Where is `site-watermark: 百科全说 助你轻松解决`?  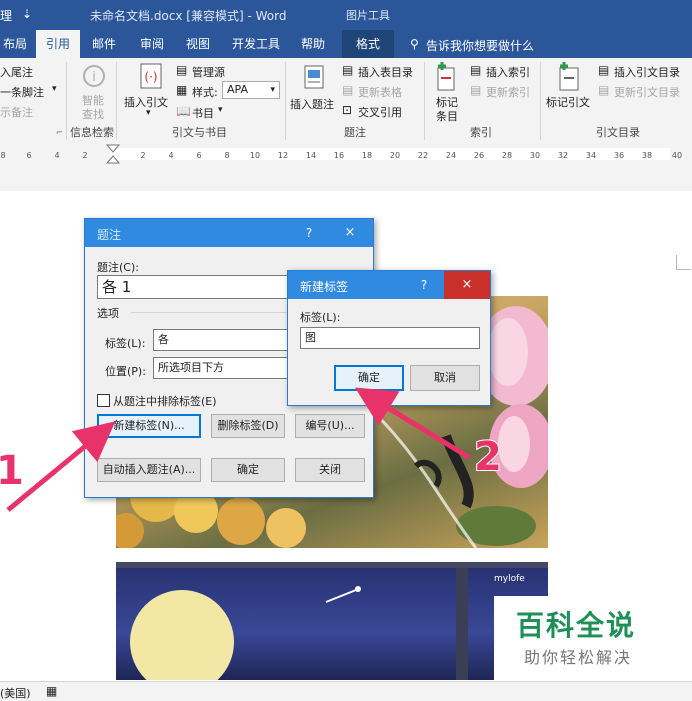 site-watermark: 百科全说 助你轻松解决 is located at coordinates (593, 638).